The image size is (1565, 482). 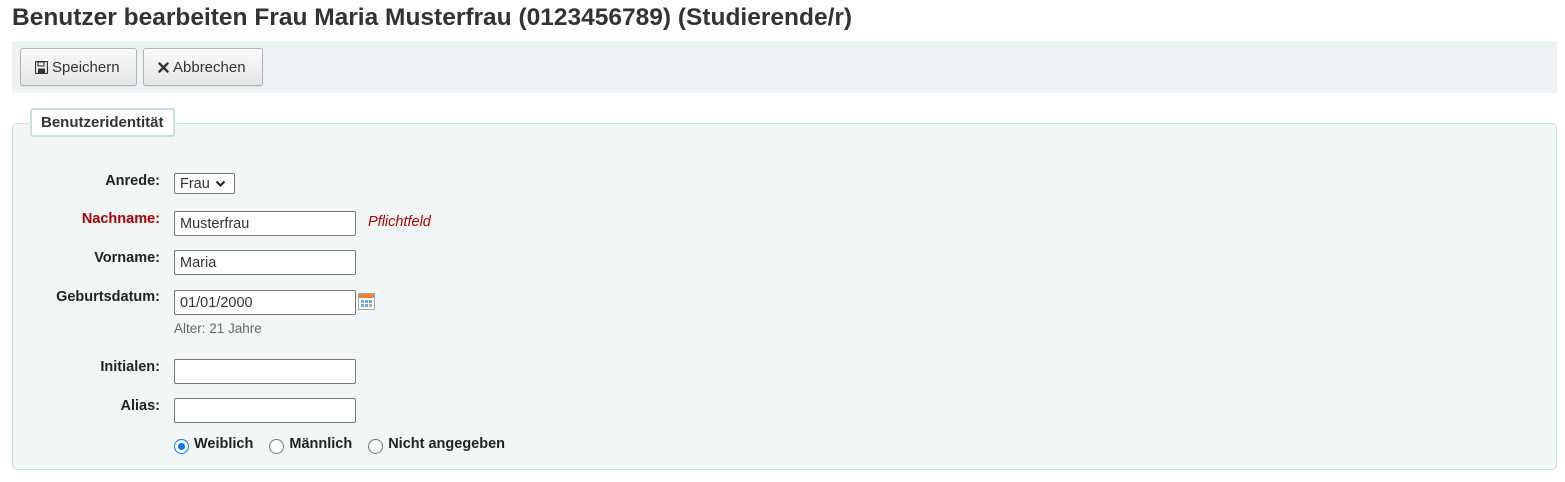 What do you see at coordinates (108, 297) in the screenshot?
I see `dob-label: Geburtsdatum:` at bounding box center [108, 297].